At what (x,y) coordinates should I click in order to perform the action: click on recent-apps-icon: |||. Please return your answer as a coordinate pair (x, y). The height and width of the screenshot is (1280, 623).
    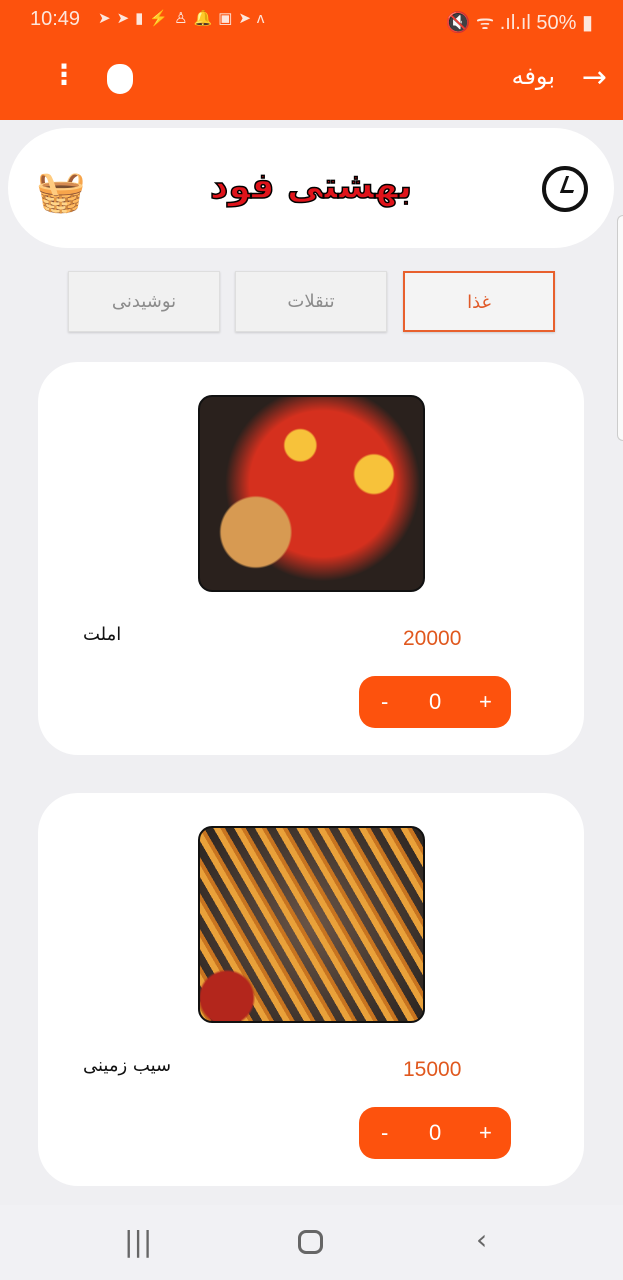
    Looking at the image, I should click on (138, 1241).